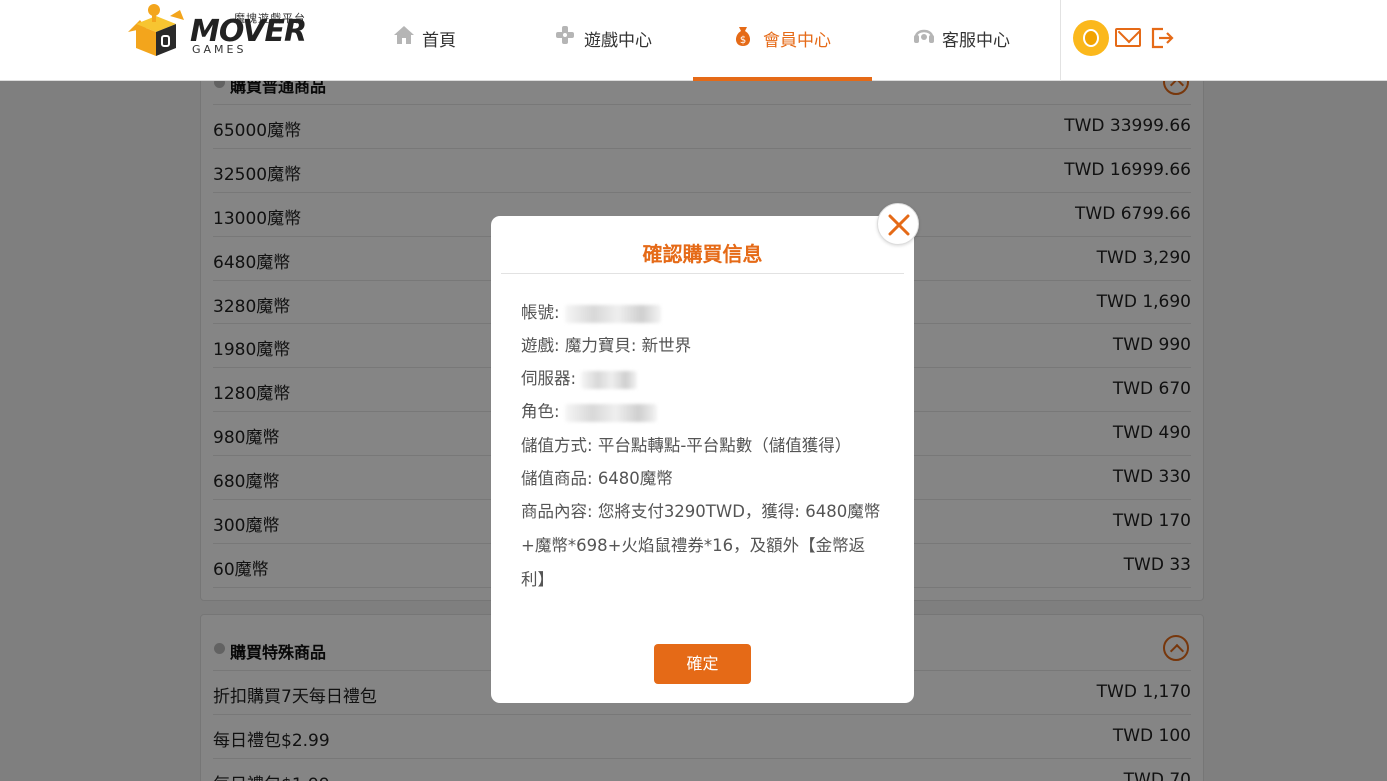  Describe the element at coordinates (156, 30) in the screenshot. I see `logo-cube-icon` at that location.